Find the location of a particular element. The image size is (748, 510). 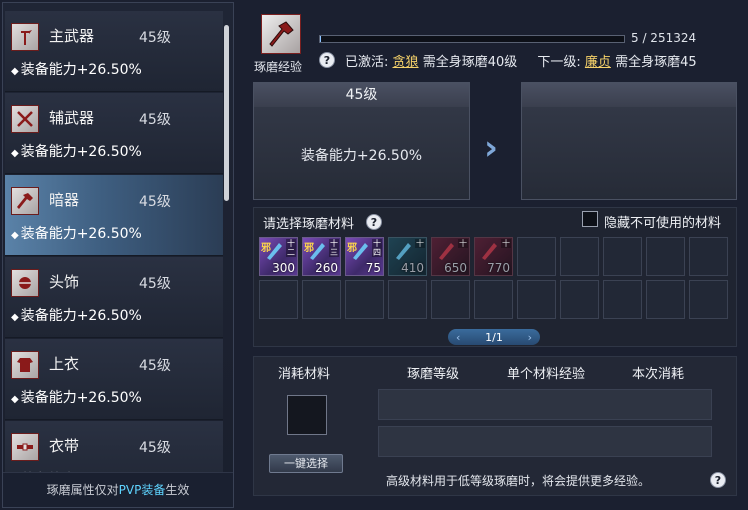

material-item: 十 650 is located at coordinates (450, 256).